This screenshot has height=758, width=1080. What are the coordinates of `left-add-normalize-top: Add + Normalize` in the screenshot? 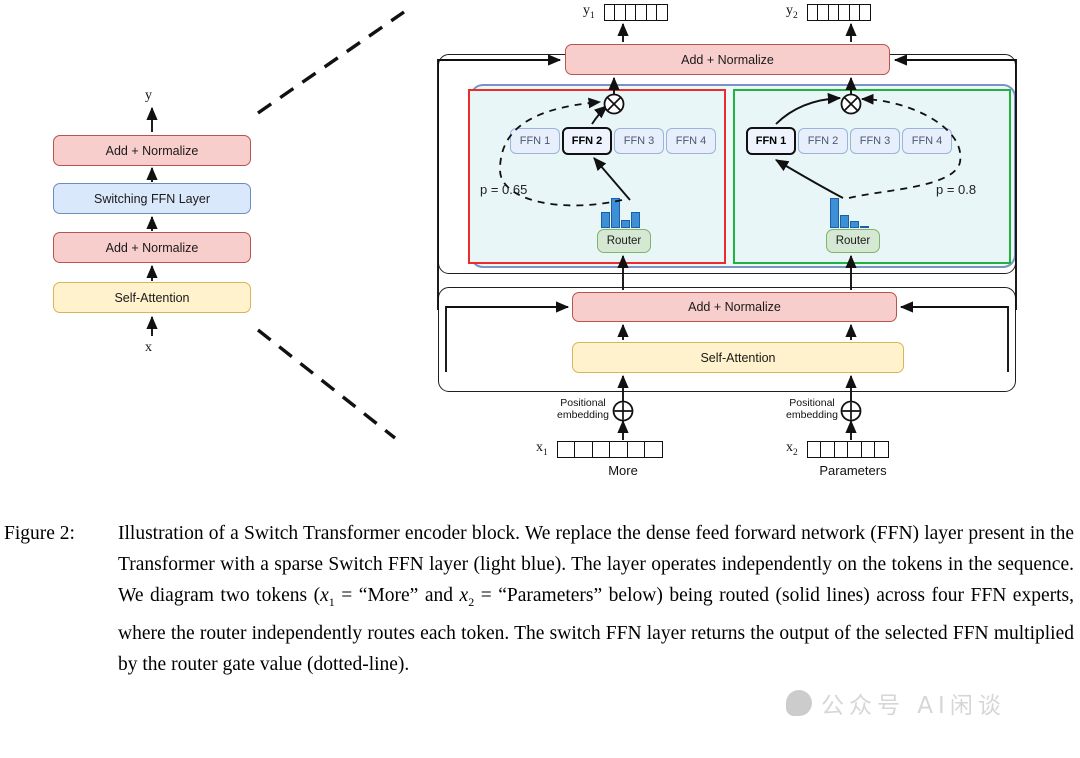 It's located at (152, 150).